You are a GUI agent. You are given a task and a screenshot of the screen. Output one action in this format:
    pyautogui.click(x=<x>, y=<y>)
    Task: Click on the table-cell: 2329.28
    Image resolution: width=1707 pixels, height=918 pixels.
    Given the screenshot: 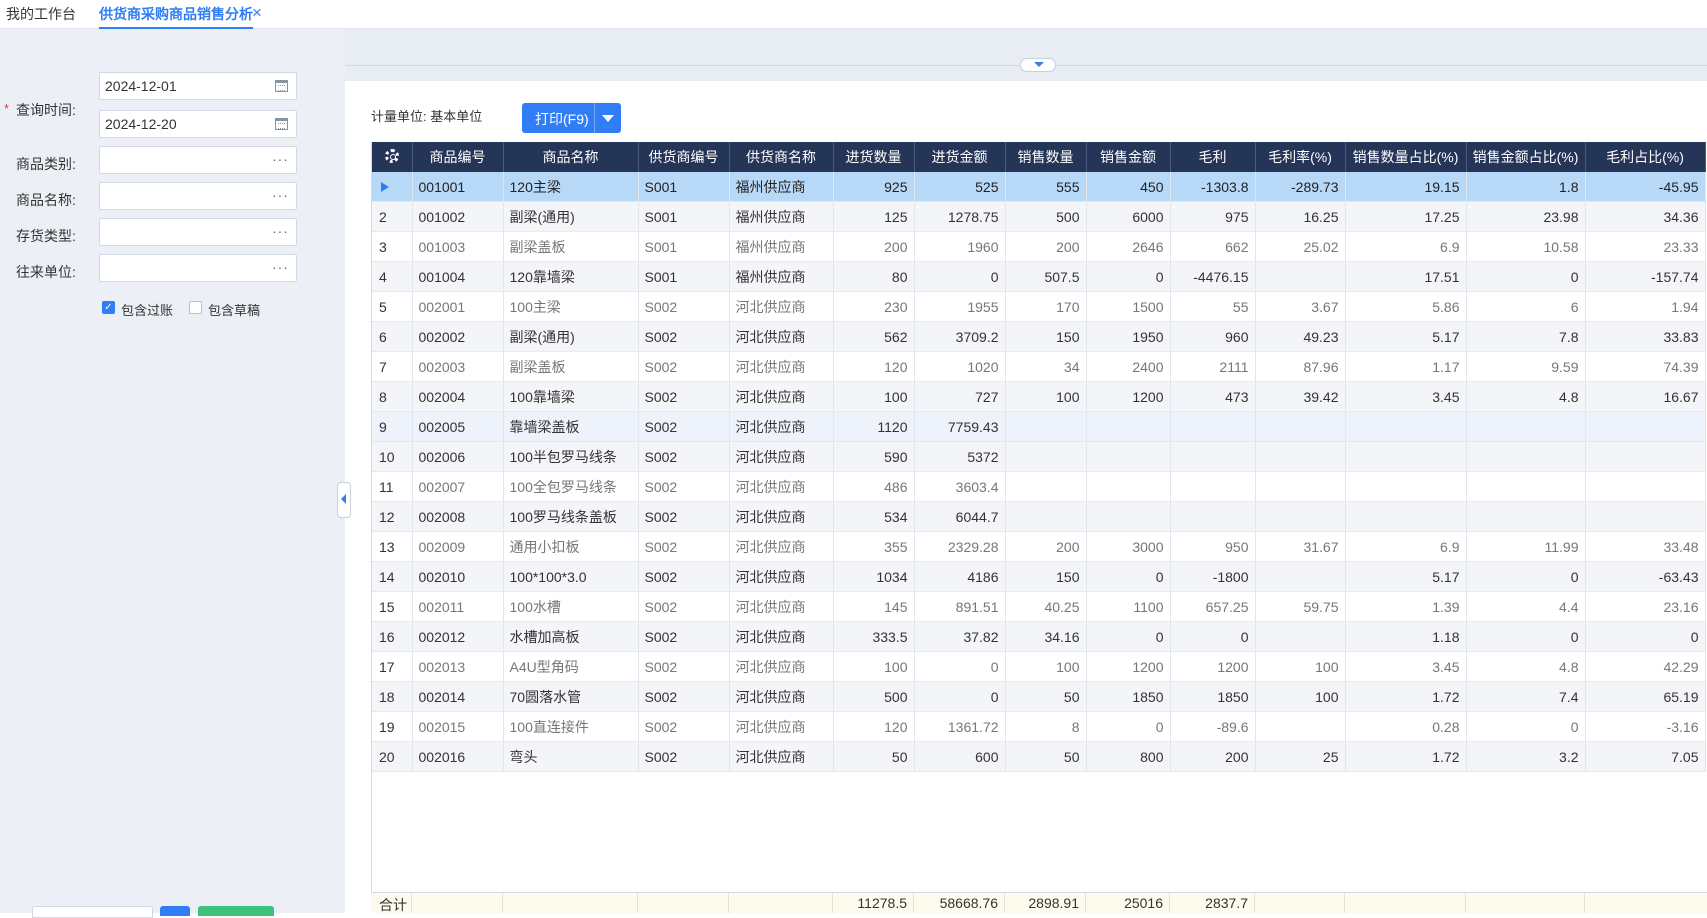 What is the action you would take?
    pyautogui.click(x=960, y=546)
    